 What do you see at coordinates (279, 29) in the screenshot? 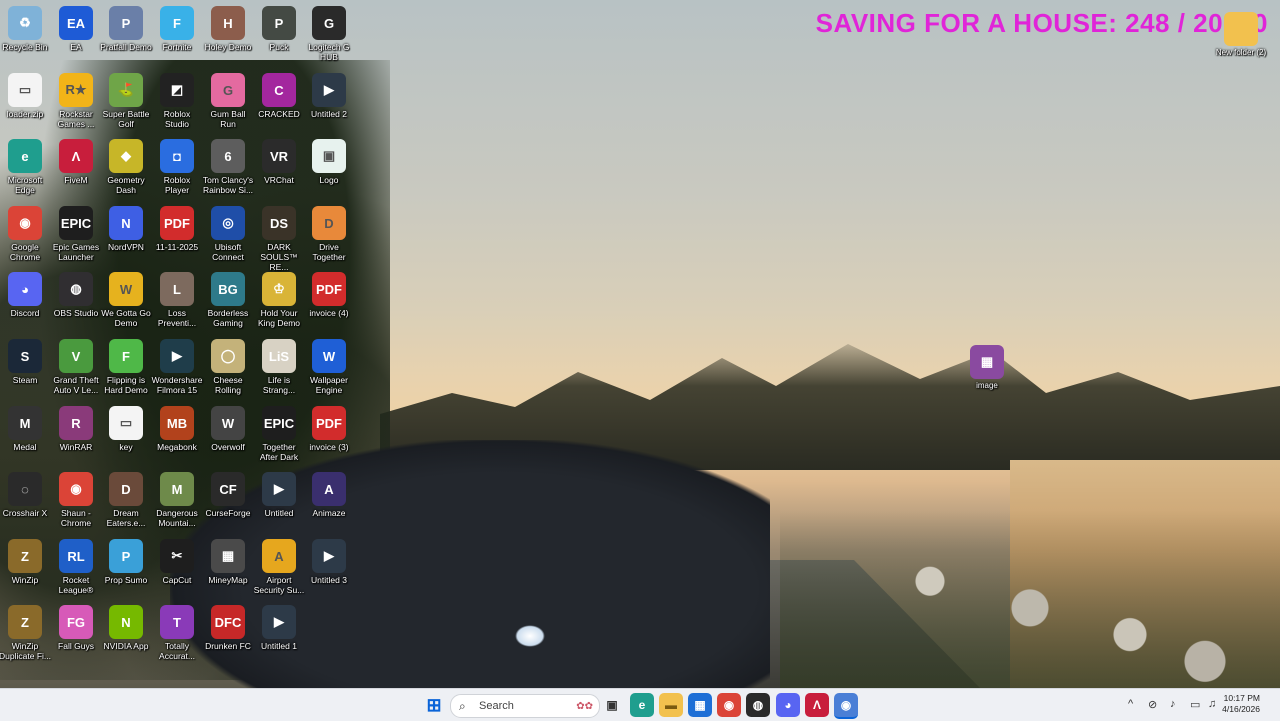
I see `desktop-icon-puck: P Puck` at bounding box center [279, 29].